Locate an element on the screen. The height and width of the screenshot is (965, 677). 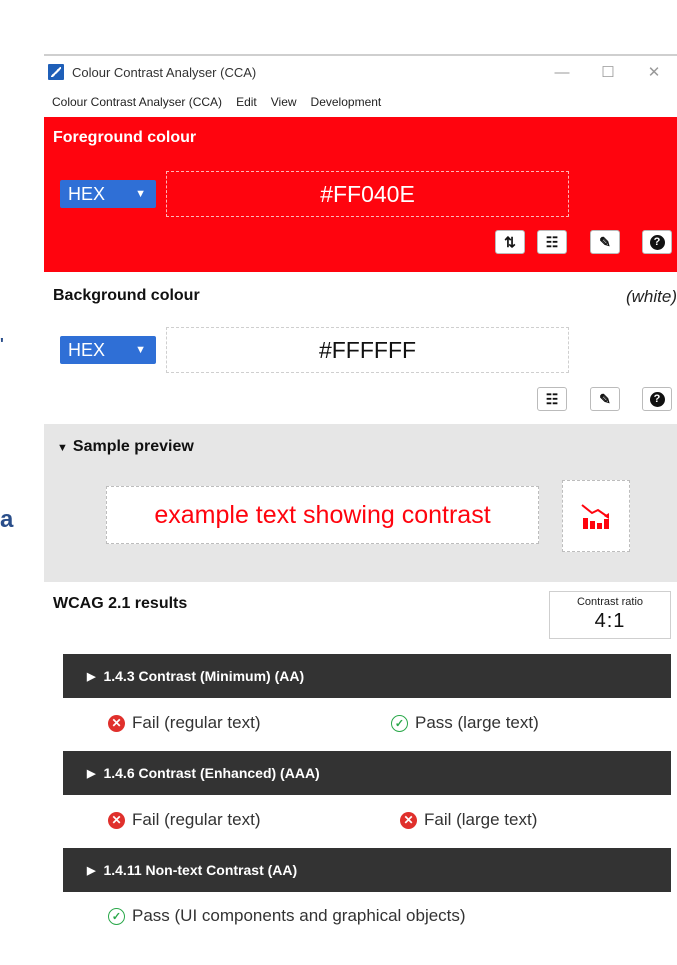
background-hex-input: #FFFFFF is located at coordinates (367, 350).